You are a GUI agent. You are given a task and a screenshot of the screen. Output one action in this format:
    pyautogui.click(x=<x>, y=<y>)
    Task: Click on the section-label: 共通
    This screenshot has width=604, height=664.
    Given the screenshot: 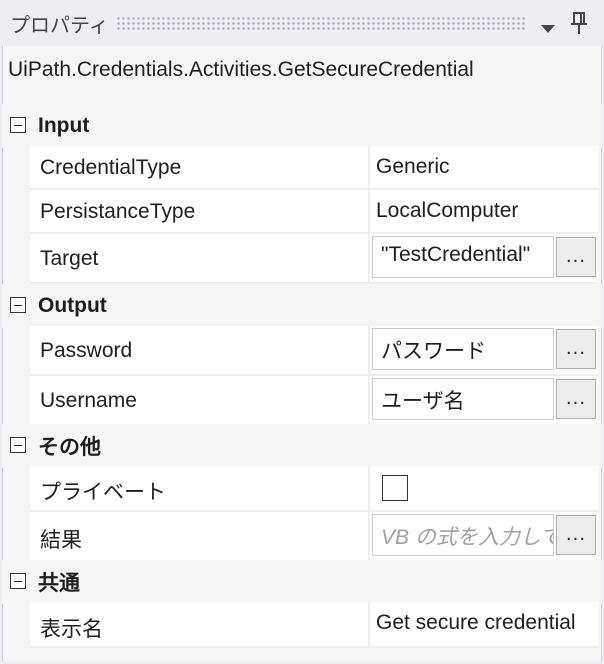 What is the action you would take?
    pyautogui.click(x=59, y=583)
    